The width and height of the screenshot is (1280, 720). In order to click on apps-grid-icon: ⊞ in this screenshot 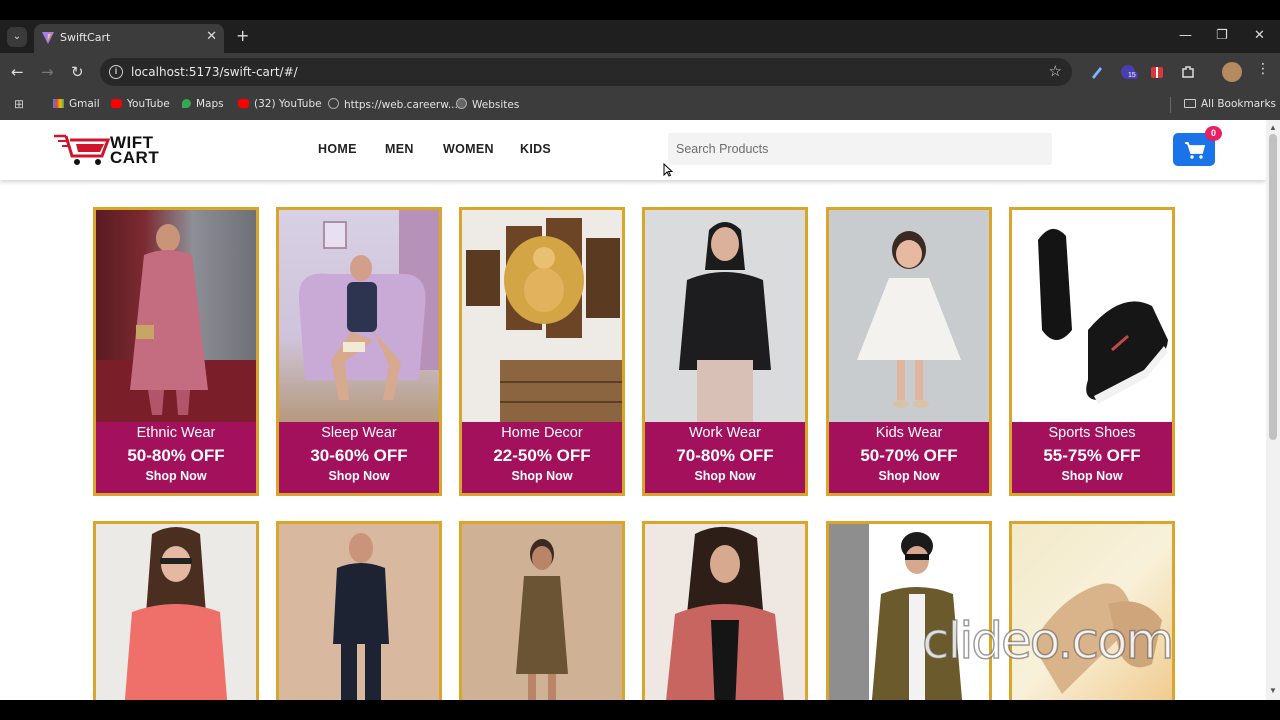, I will do `click(19, 104)`.